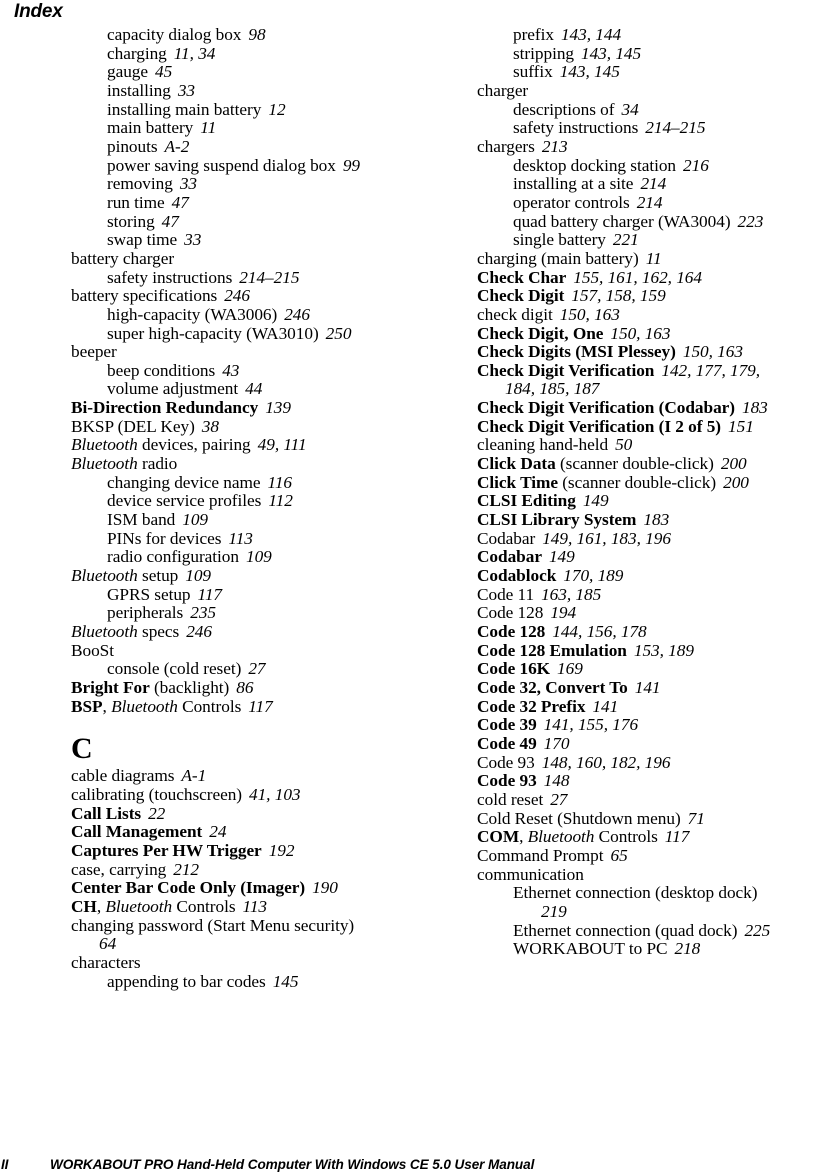 This screenshot has height=1176, width=829. Describe the element at coordinates (660, 650) in the screenshot. I see `index-entry-page-numbers: 153, 189` at that location.